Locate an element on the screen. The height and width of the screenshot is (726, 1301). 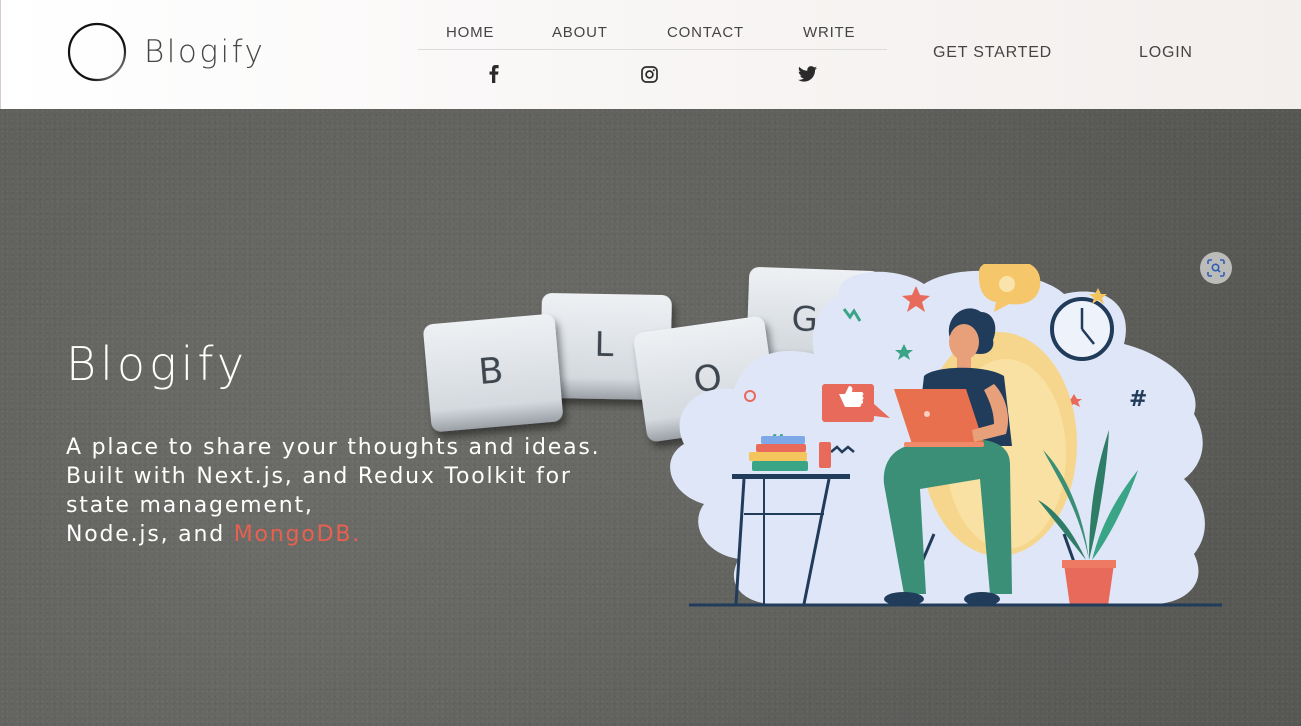
visual-search-icon is located at coordinates (1216, 268).